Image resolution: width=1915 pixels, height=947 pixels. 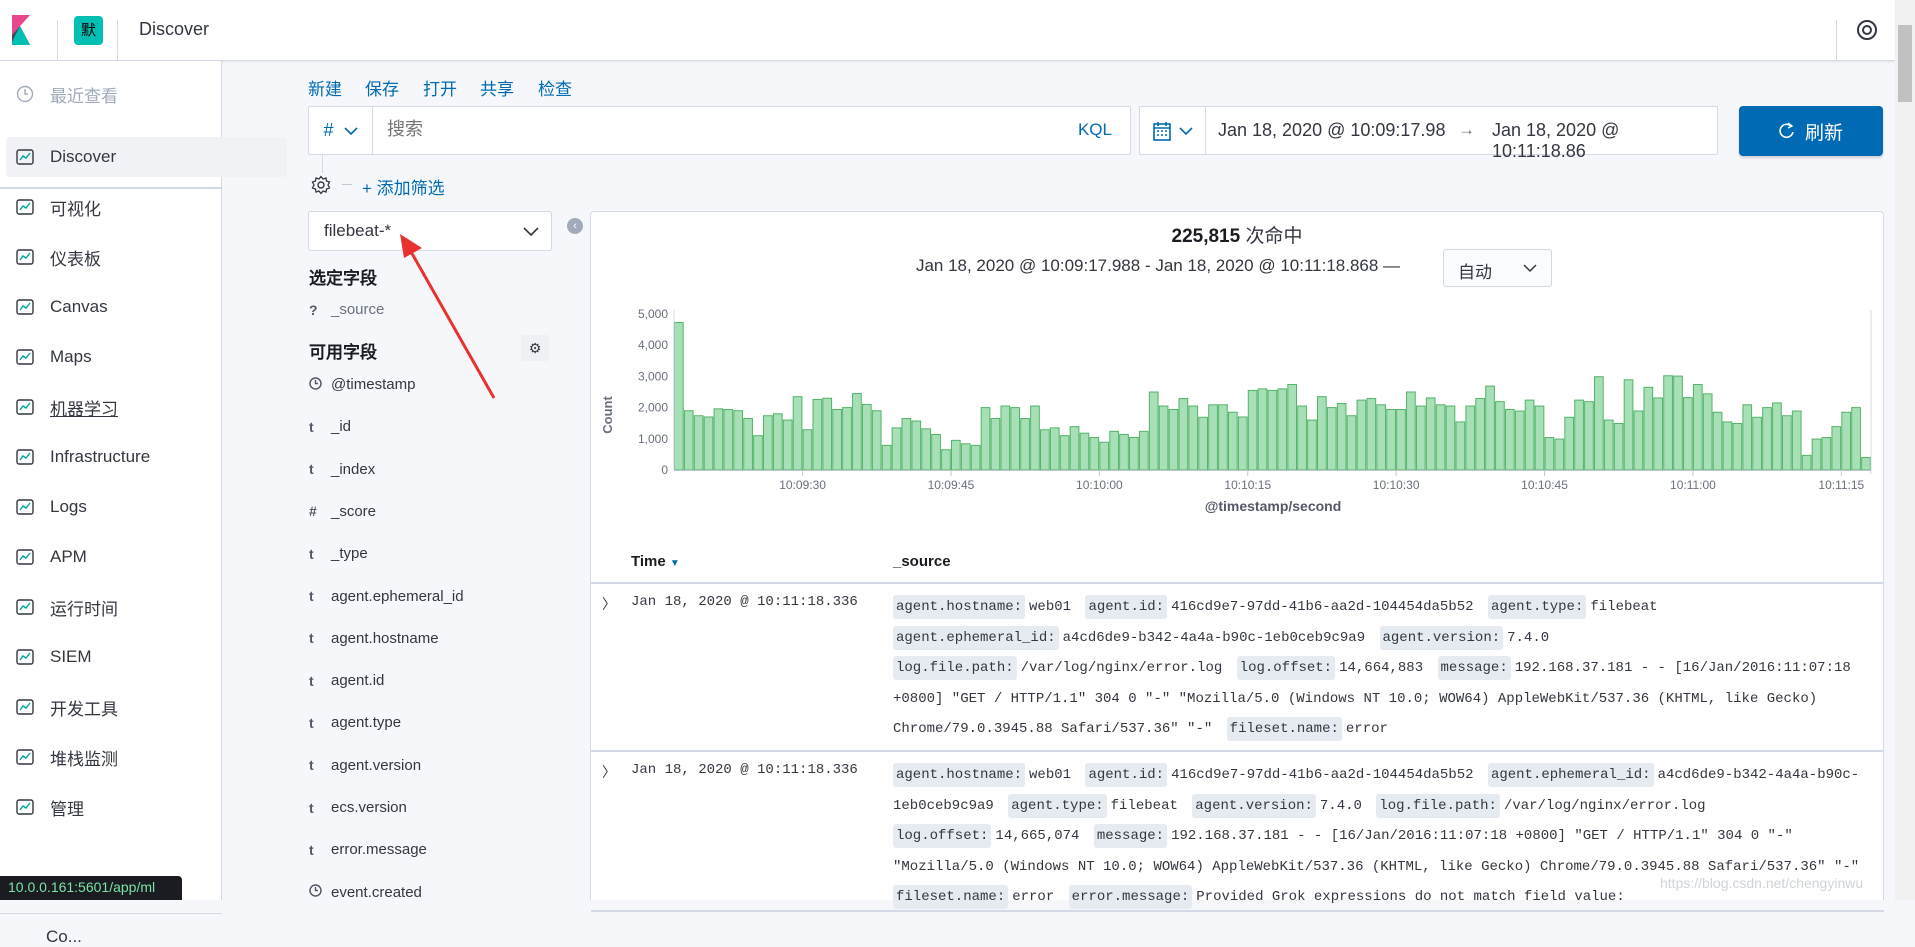 What do you see at coordinates (1173, 130) in the screenshot?
I see `quick-select-button` at bounding box center [1173, 130].